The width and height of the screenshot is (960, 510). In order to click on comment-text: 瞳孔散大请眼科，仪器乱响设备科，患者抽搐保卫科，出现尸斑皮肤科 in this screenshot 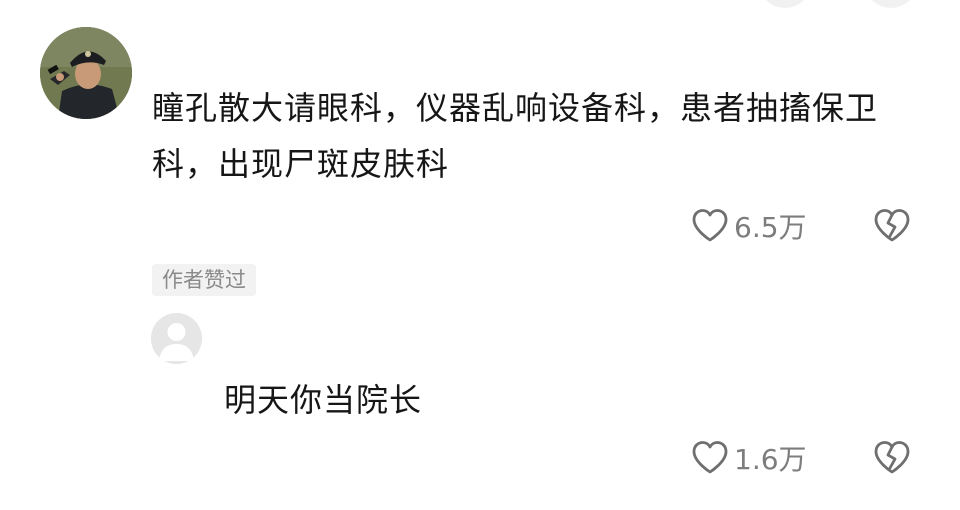, I will do `click(515, 136)`.